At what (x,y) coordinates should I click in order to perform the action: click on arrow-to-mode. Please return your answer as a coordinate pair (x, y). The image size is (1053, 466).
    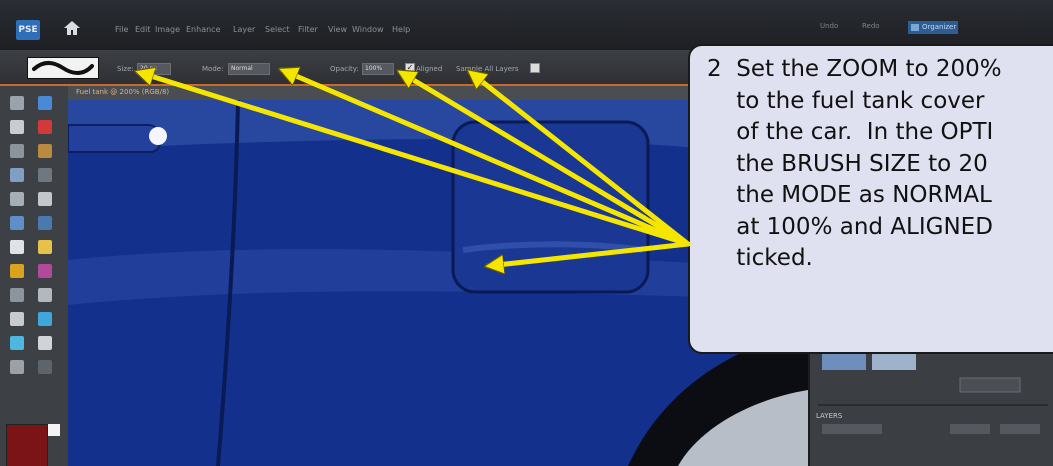
    Looking at the image, I should click on (486, 158).